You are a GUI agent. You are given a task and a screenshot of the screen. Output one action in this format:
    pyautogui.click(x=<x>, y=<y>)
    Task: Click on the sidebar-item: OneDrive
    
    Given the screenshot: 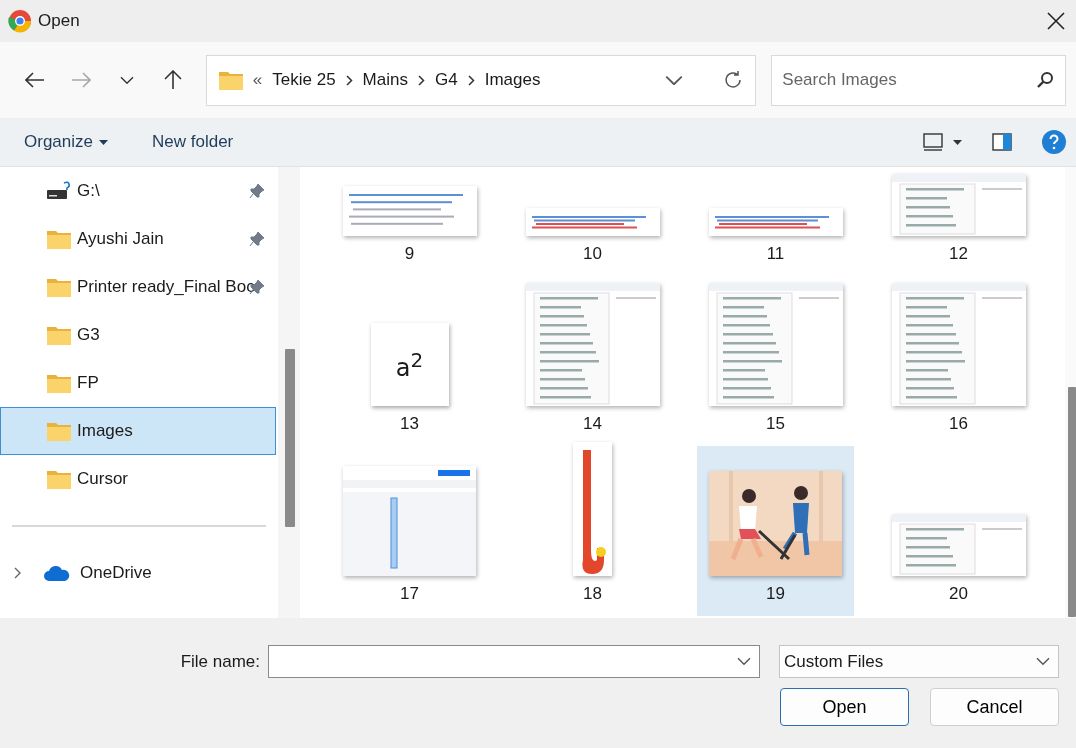 What is the action you would take?
    pyautogui.click(x=139, y=573)
    